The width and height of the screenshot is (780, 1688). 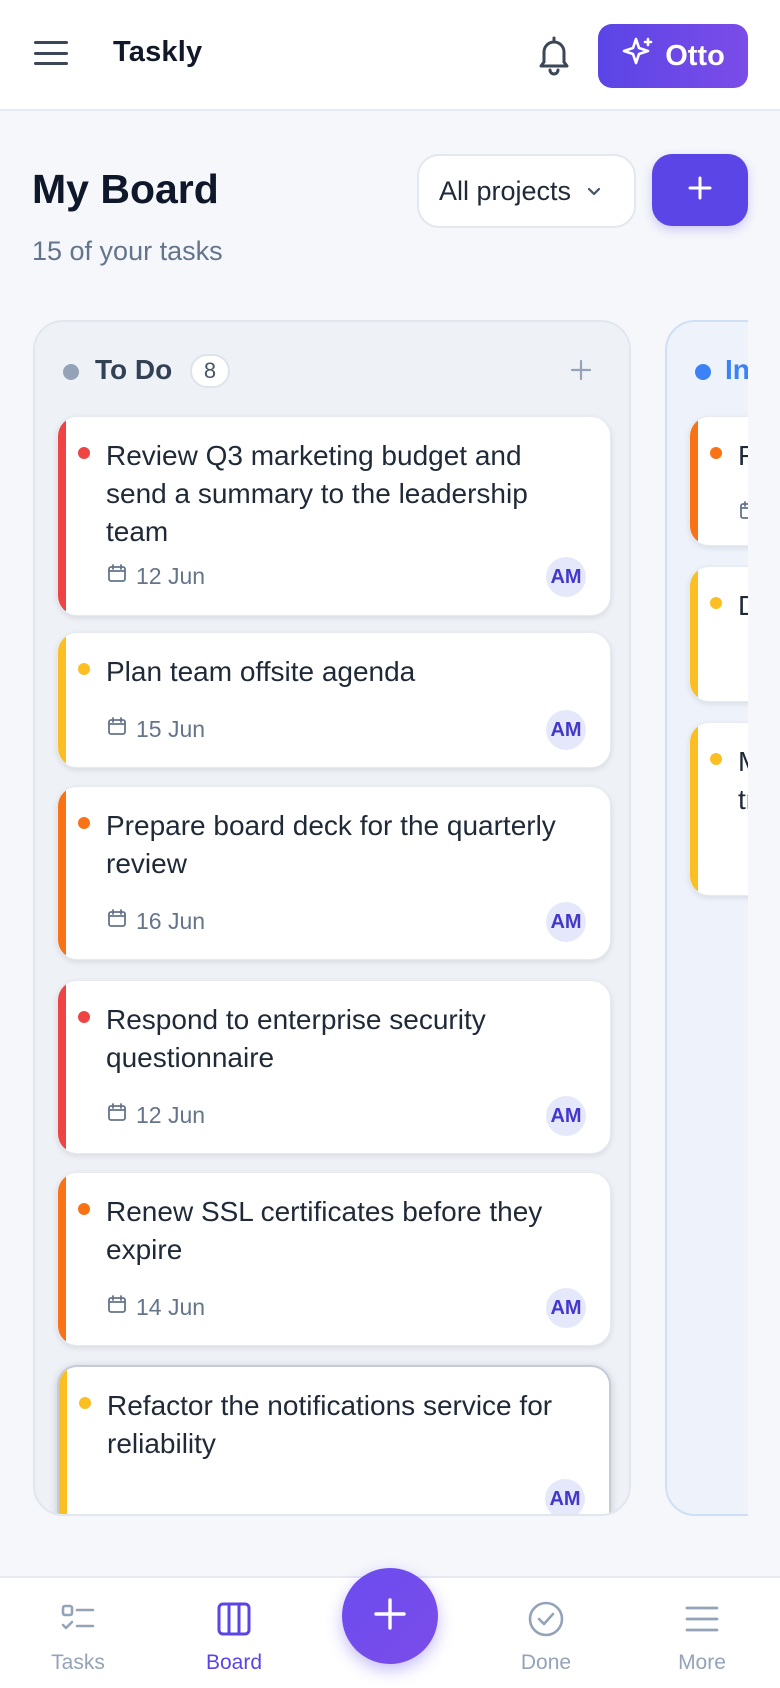 I want to click on column-title: In, so click(x=736, y=369).